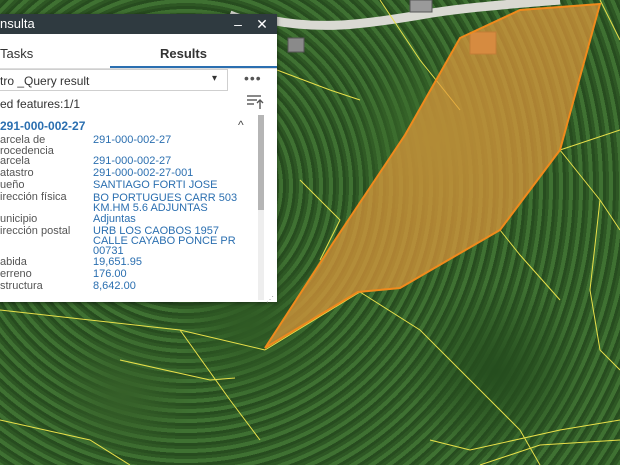 The image size is (620, 465). I want to click on field-label: arcela, so click(15, 161).